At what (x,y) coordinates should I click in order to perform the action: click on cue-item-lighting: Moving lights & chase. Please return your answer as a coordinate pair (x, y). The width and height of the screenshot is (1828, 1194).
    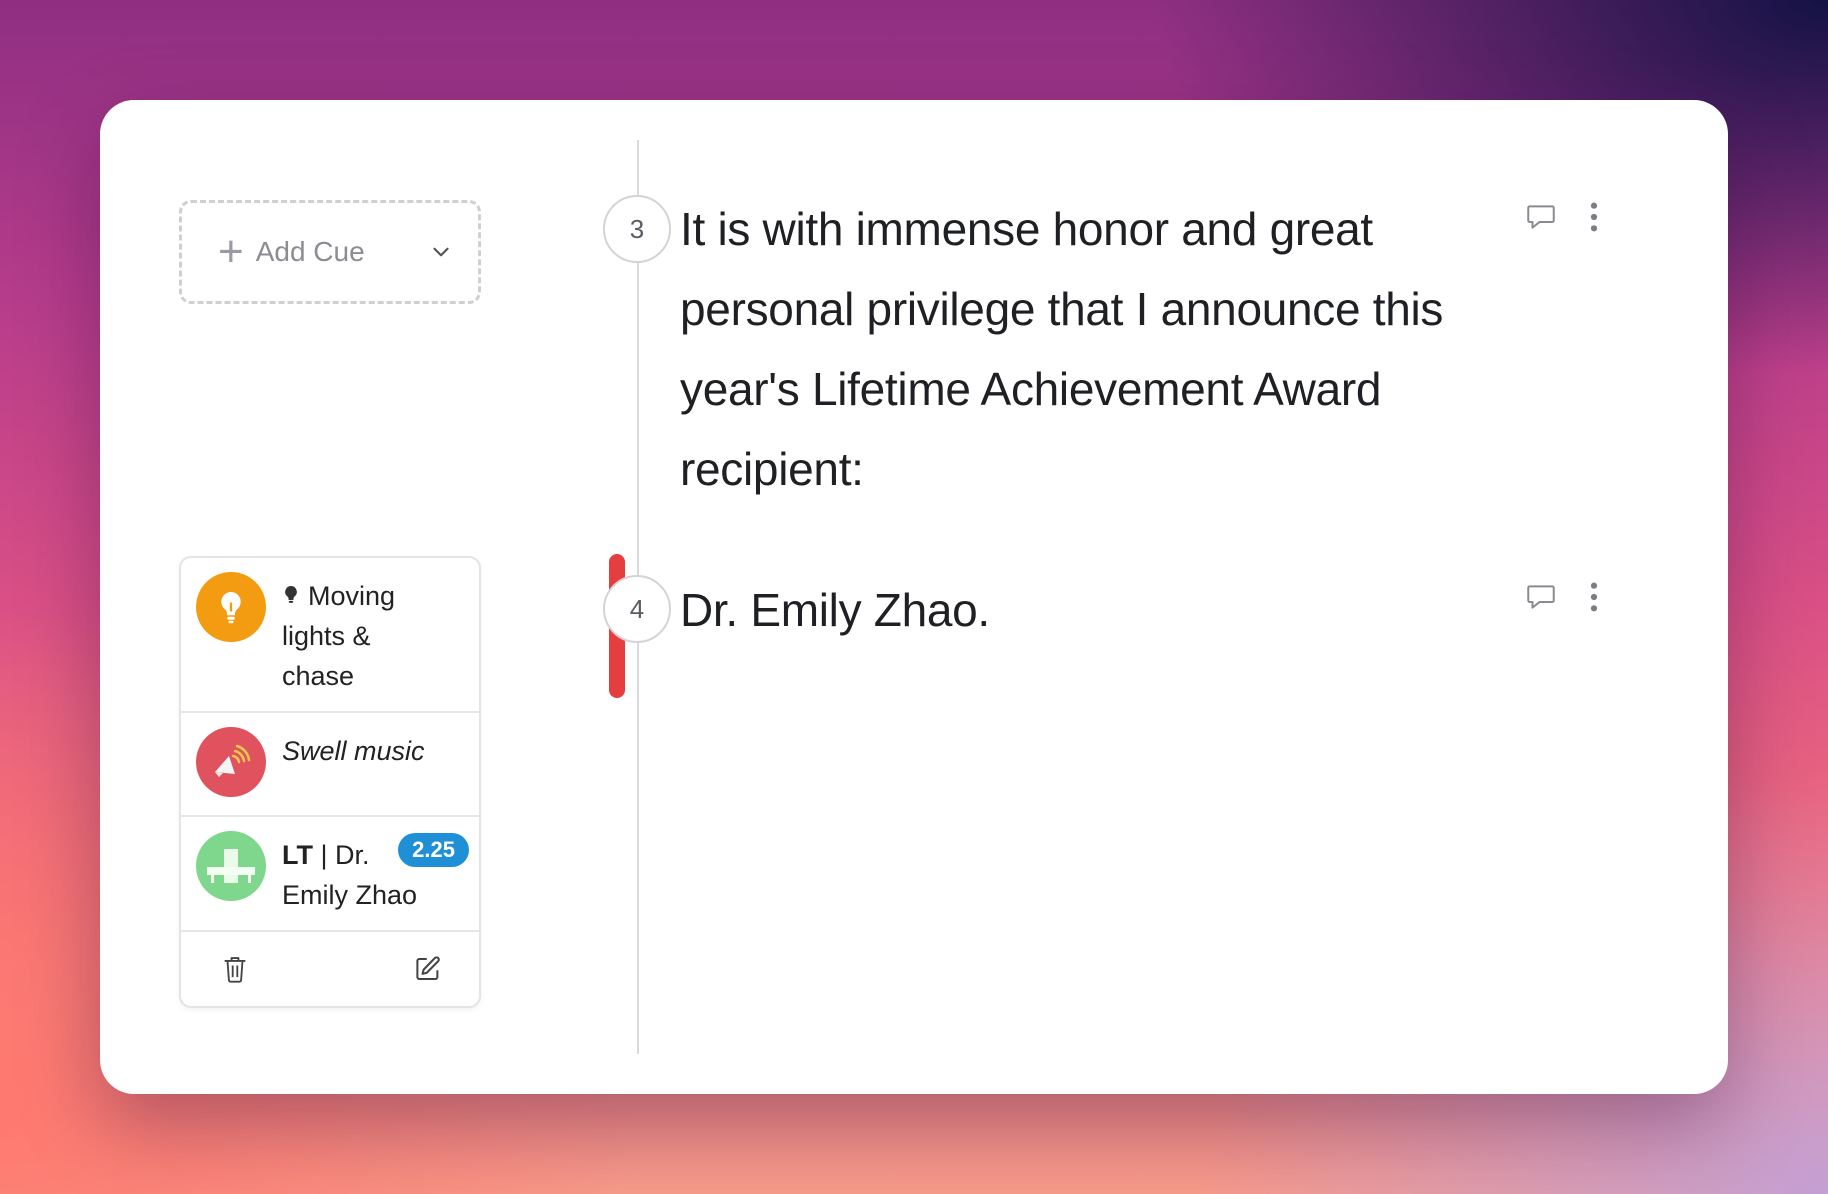
    Looking at the image, I should click on (330, 635).